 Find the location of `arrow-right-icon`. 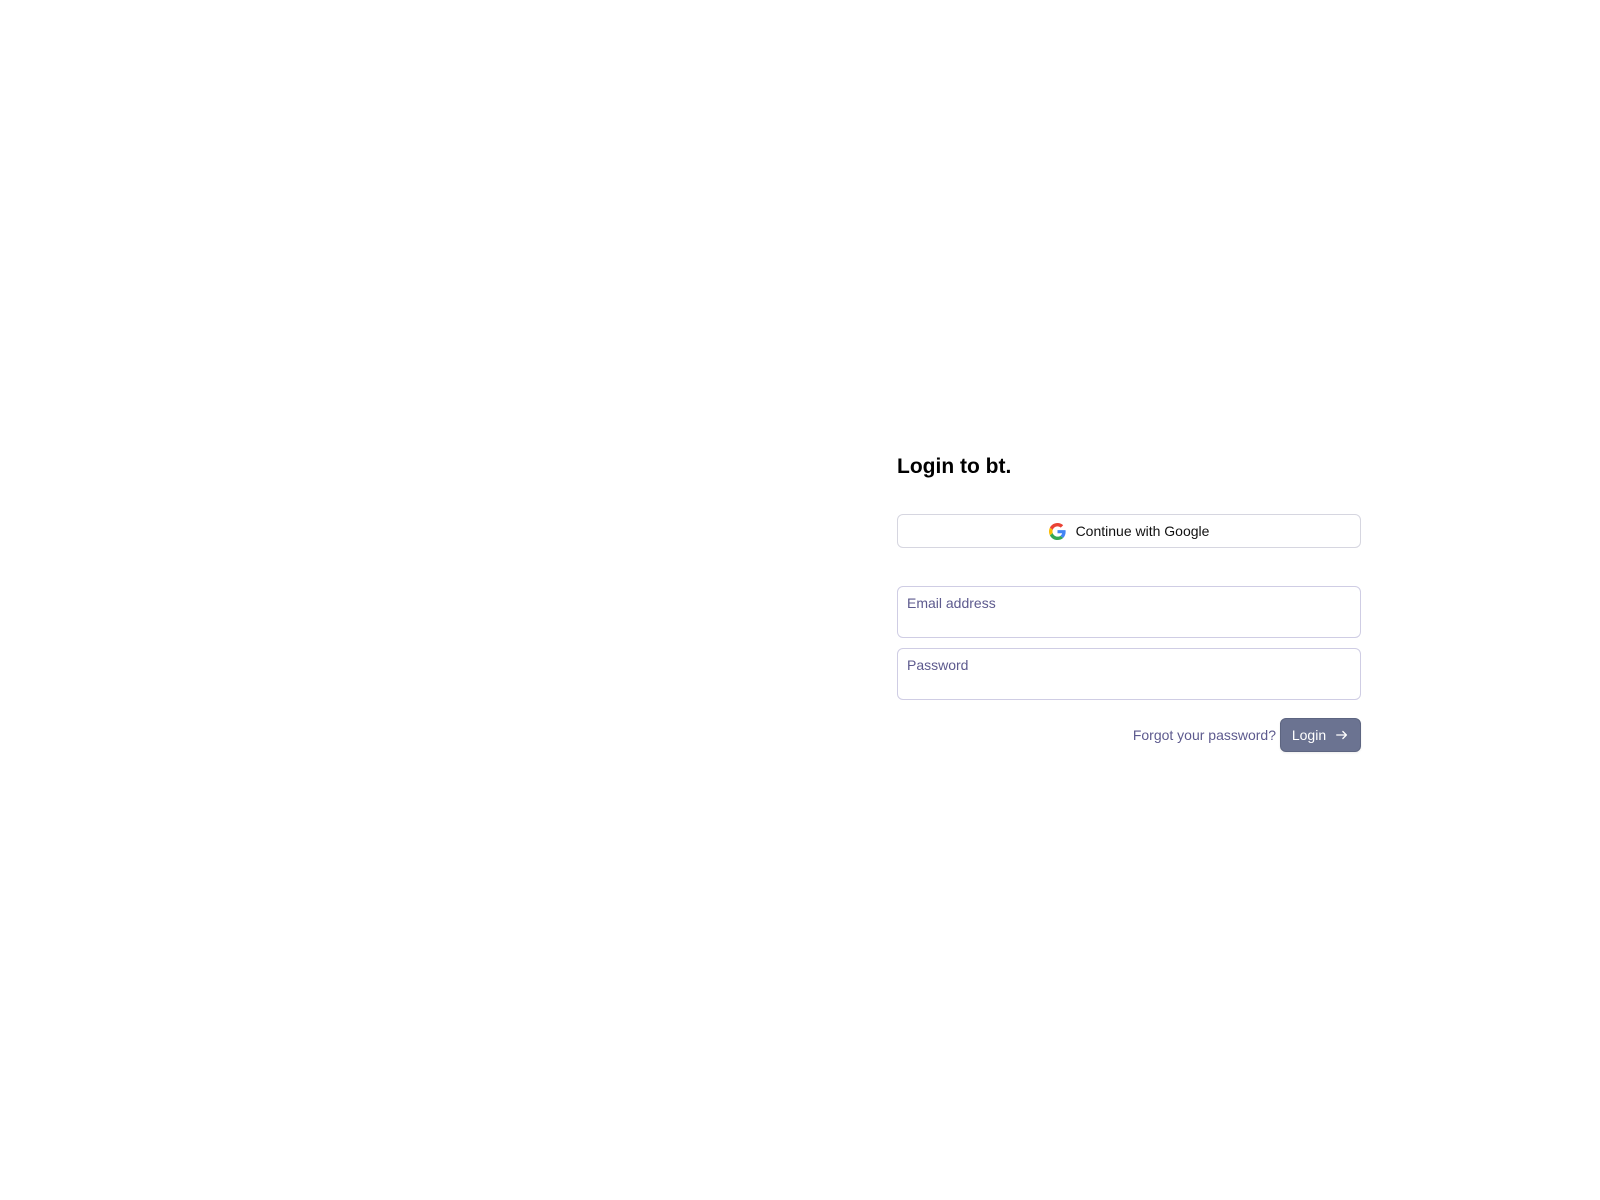

arrow-right-icon is located at coordinates (1342, 735).